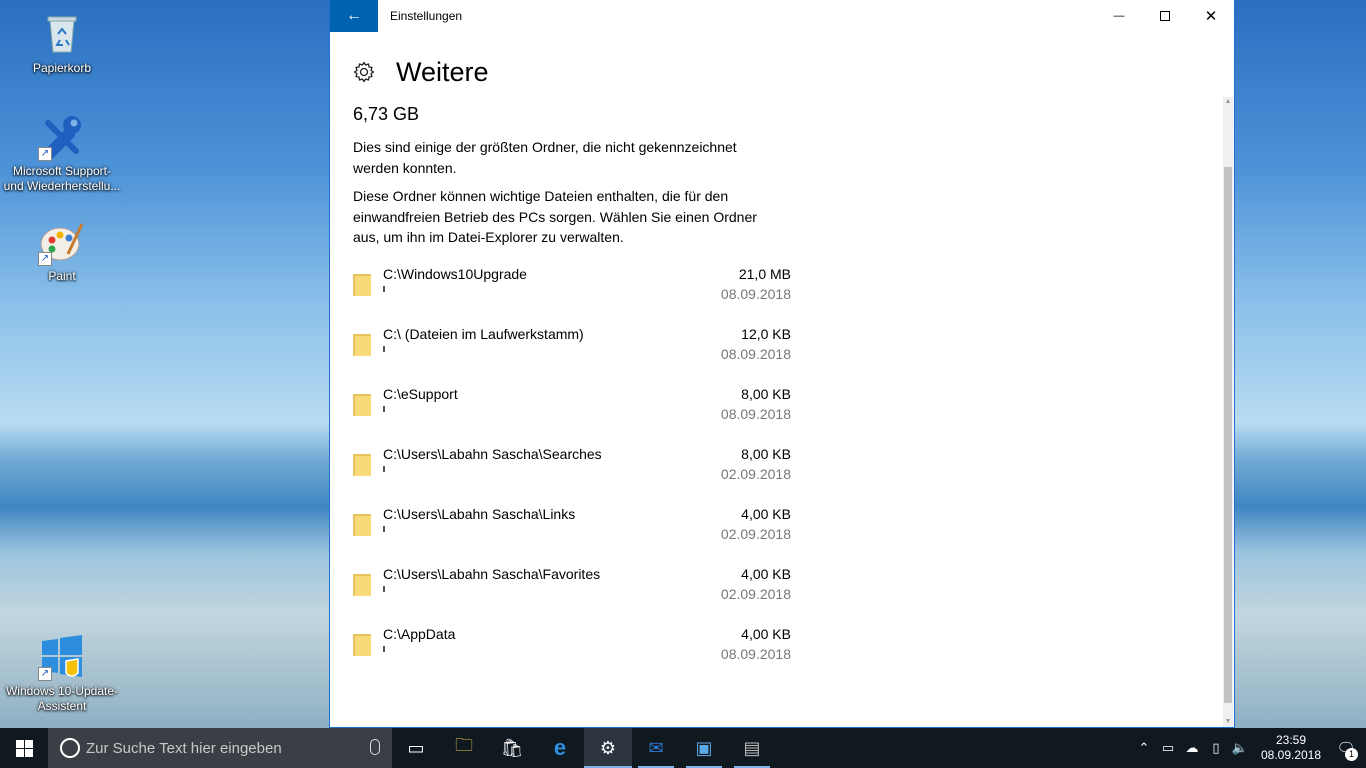 This screenshot has height=768, width=1366. I want to click on system-tray: ⌃ ▭ ☁ ▯ 🔈 23:59 08.09.2018 🗨 1, so click(1249, 748).